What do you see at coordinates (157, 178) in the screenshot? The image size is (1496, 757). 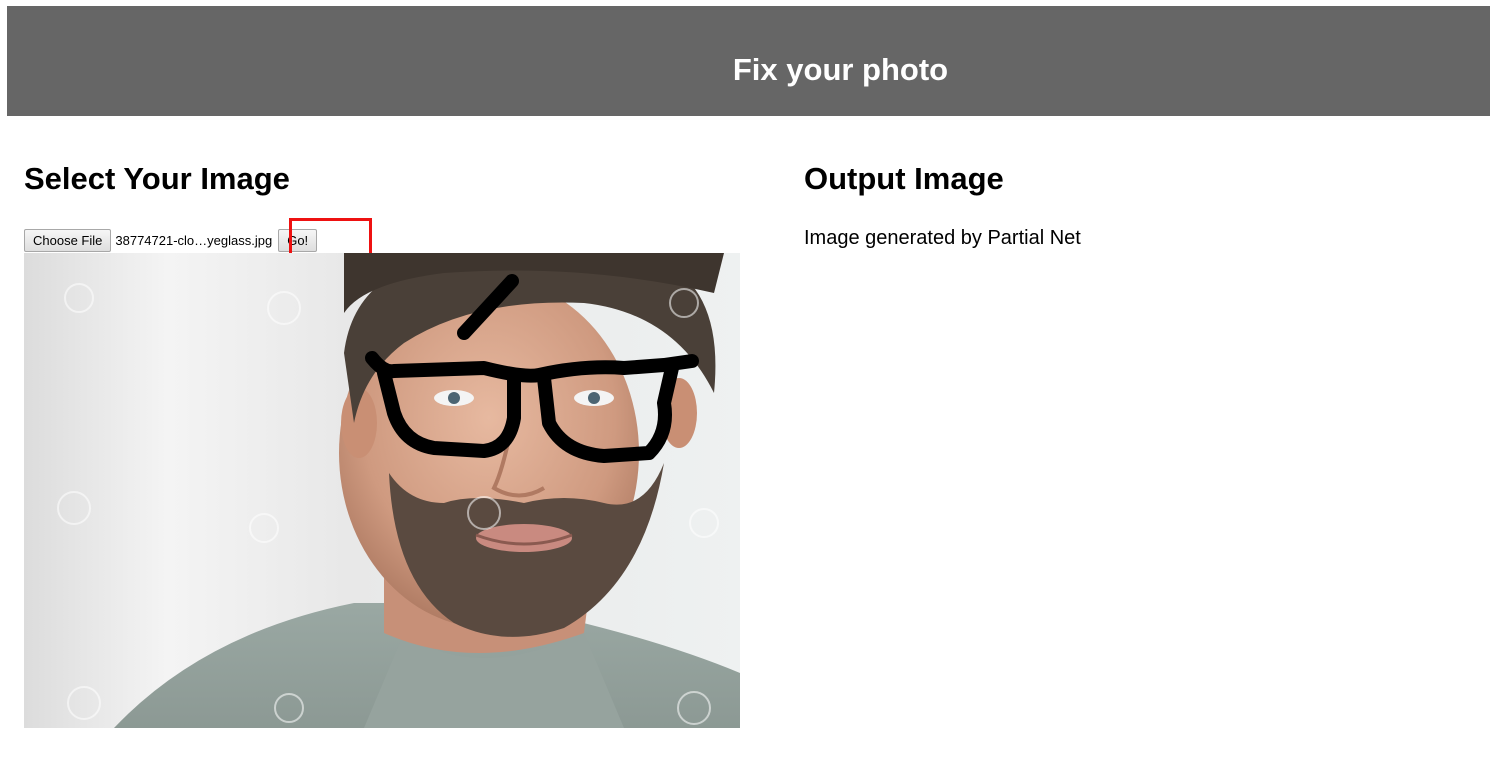 I see `select-image-heading: Select Your Image` at bounding box center [157, 178].